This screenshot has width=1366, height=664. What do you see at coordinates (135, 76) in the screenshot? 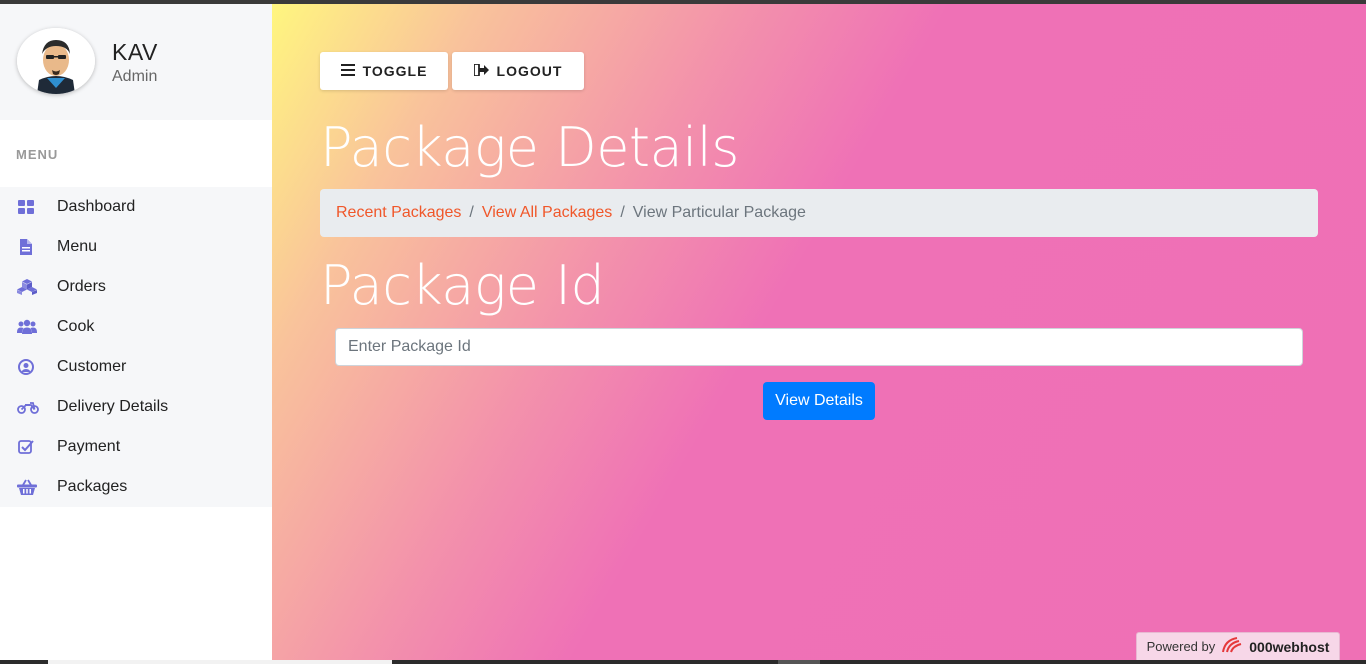
I see `profile-role: Admin` at bounding box center [135, 76].